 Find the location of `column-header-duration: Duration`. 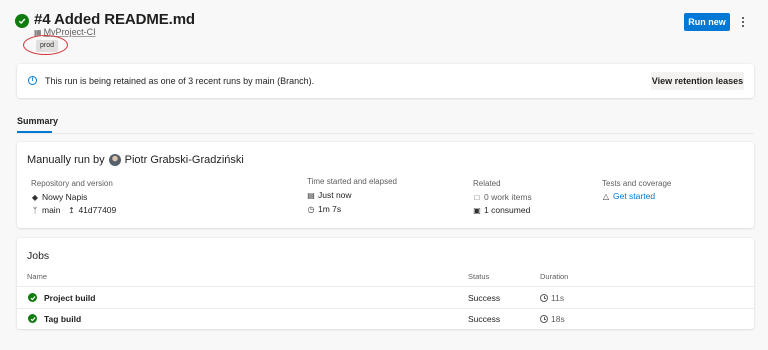

column-header-duration: Duration is located at coordinates (554, 276).